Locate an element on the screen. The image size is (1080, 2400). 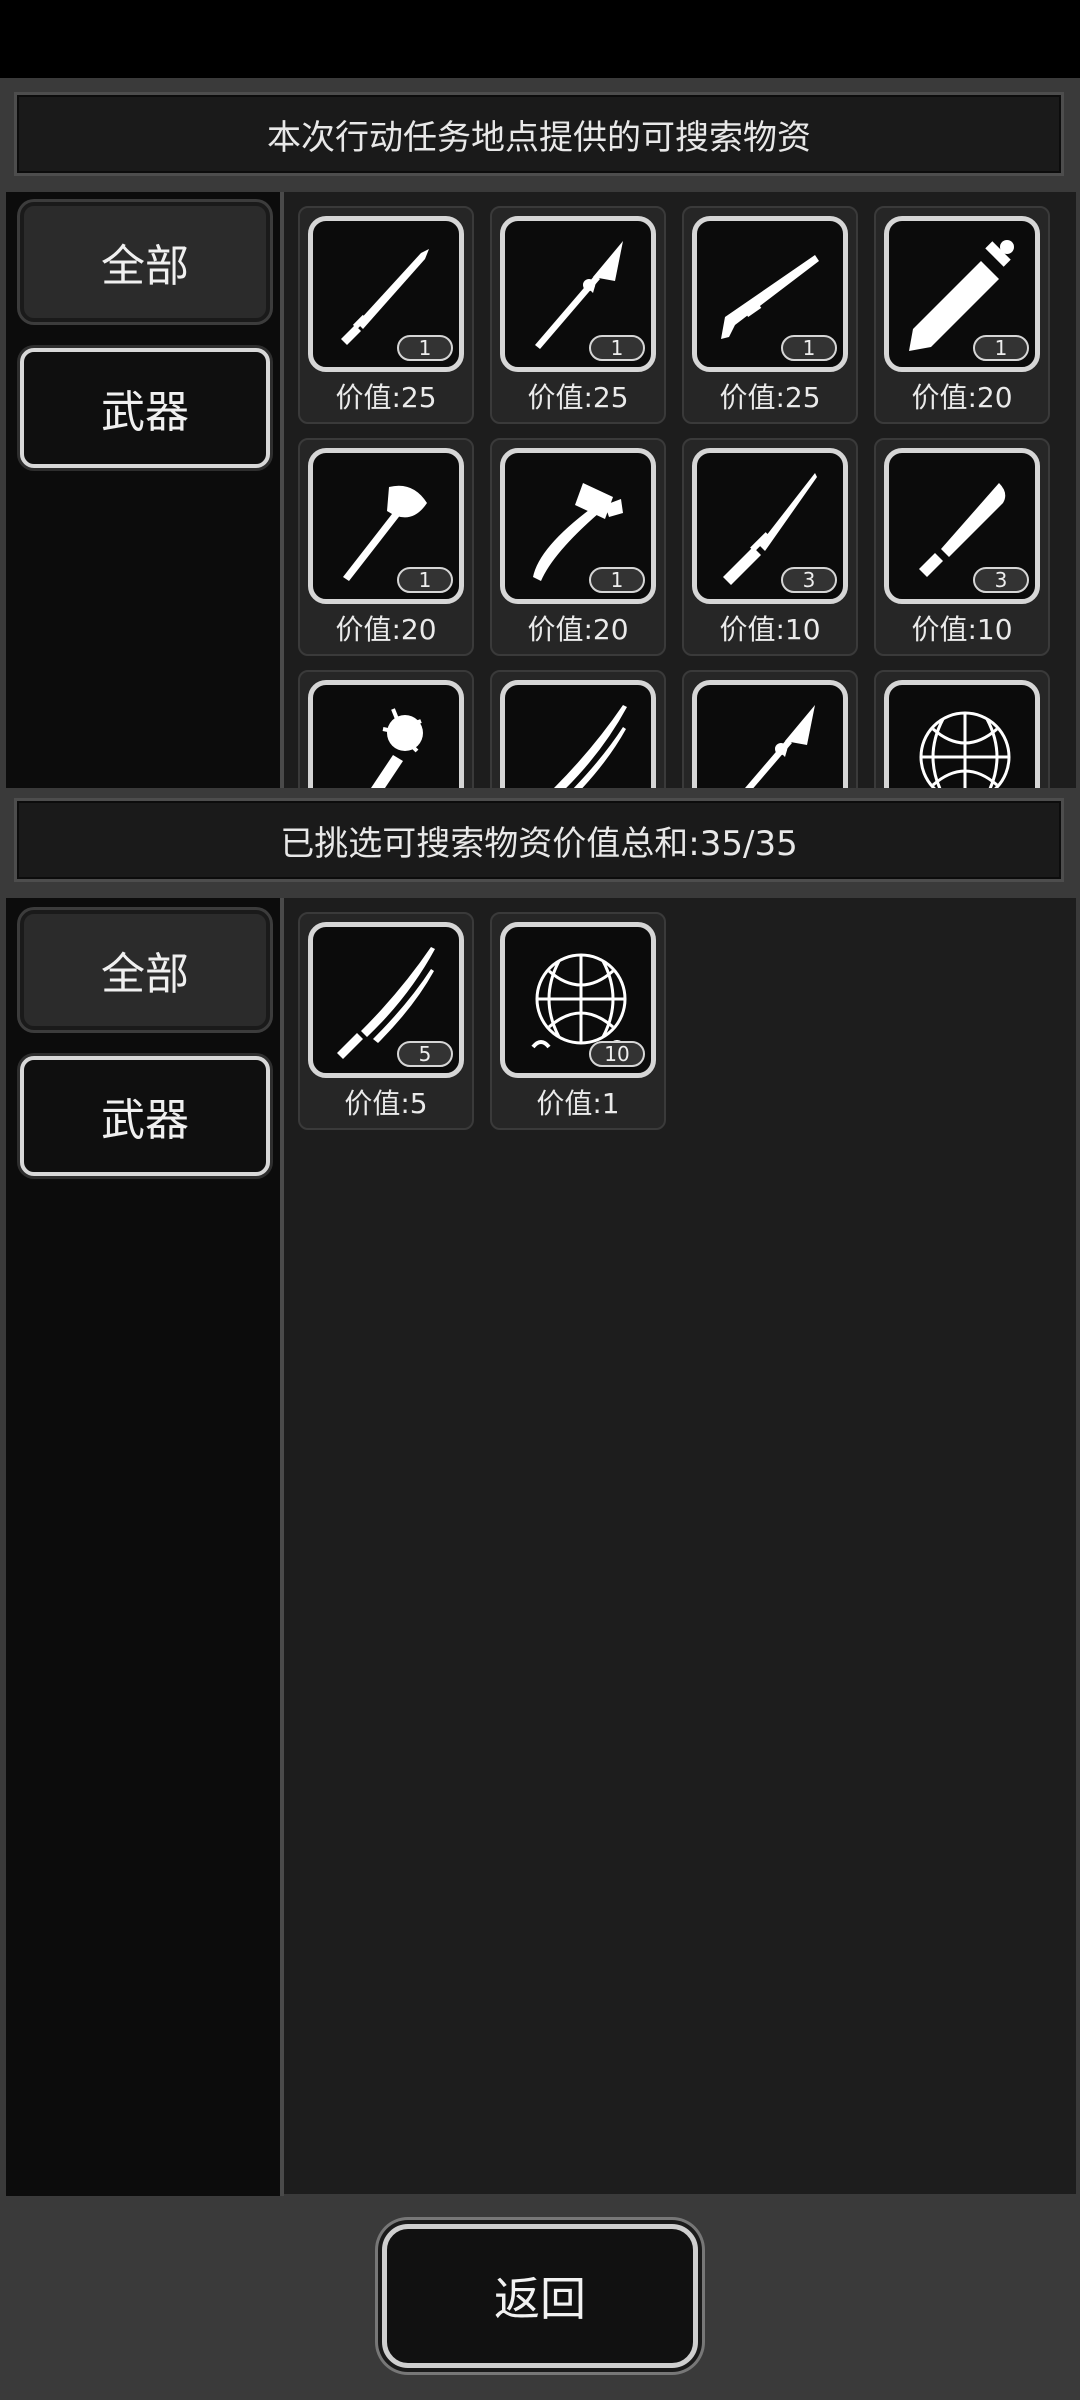
footer-bar: 返回 is located at coordinates (540, 2298).